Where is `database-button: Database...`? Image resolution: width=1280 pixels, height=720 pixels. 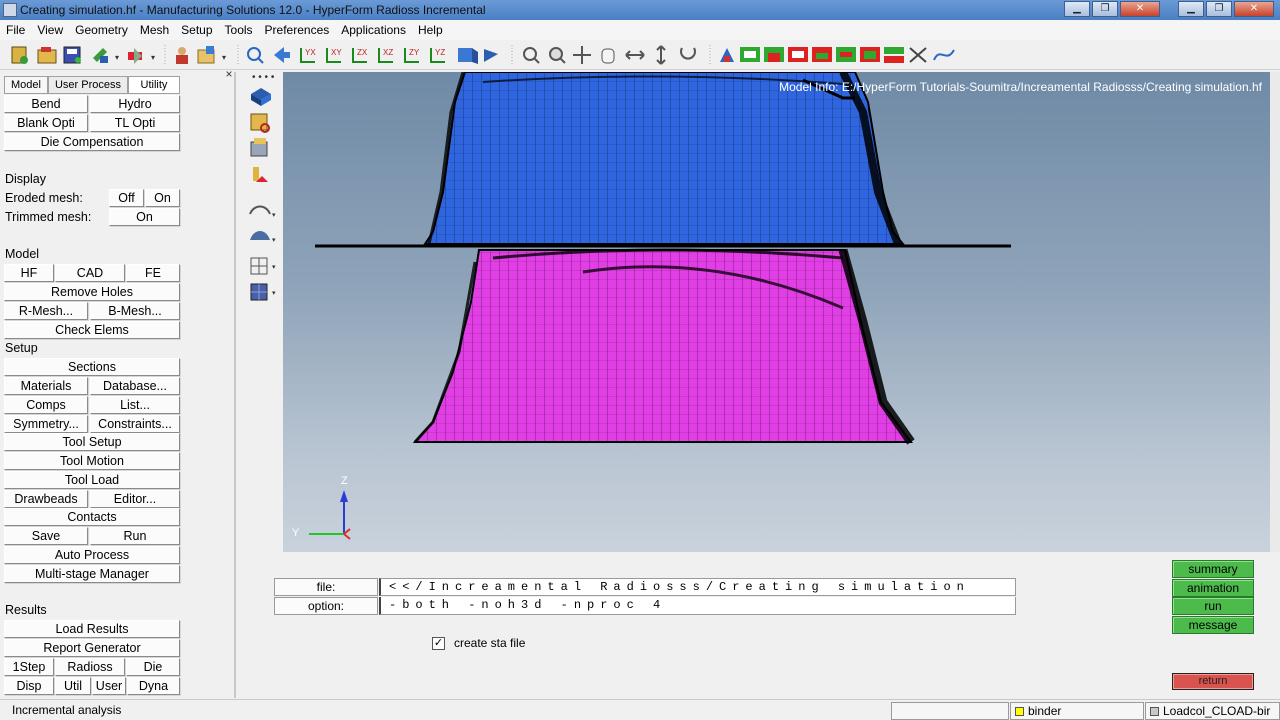
database-button: Database... is located at coordinates (135, 386).